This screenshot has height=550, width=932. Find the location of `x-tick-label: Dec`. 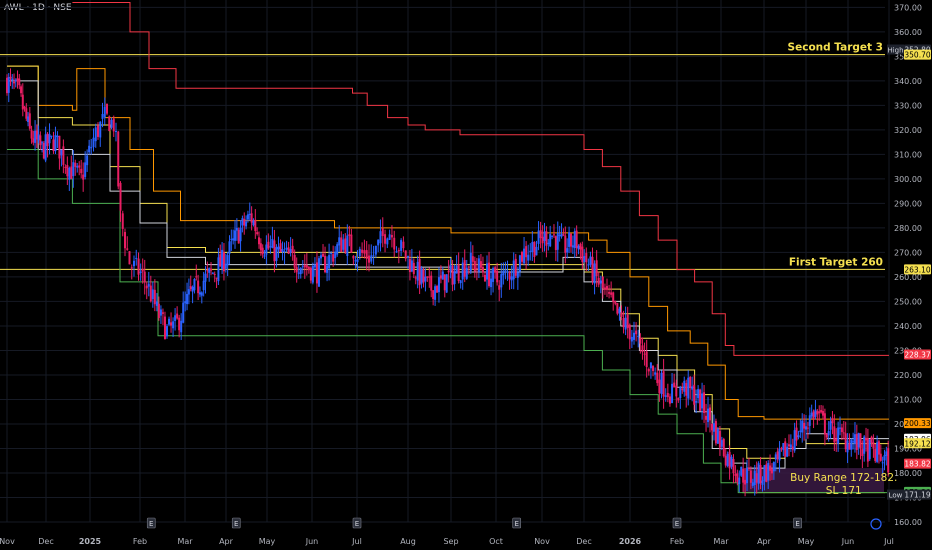

x-tick-label: Dec is located at coordinates (45, 541).